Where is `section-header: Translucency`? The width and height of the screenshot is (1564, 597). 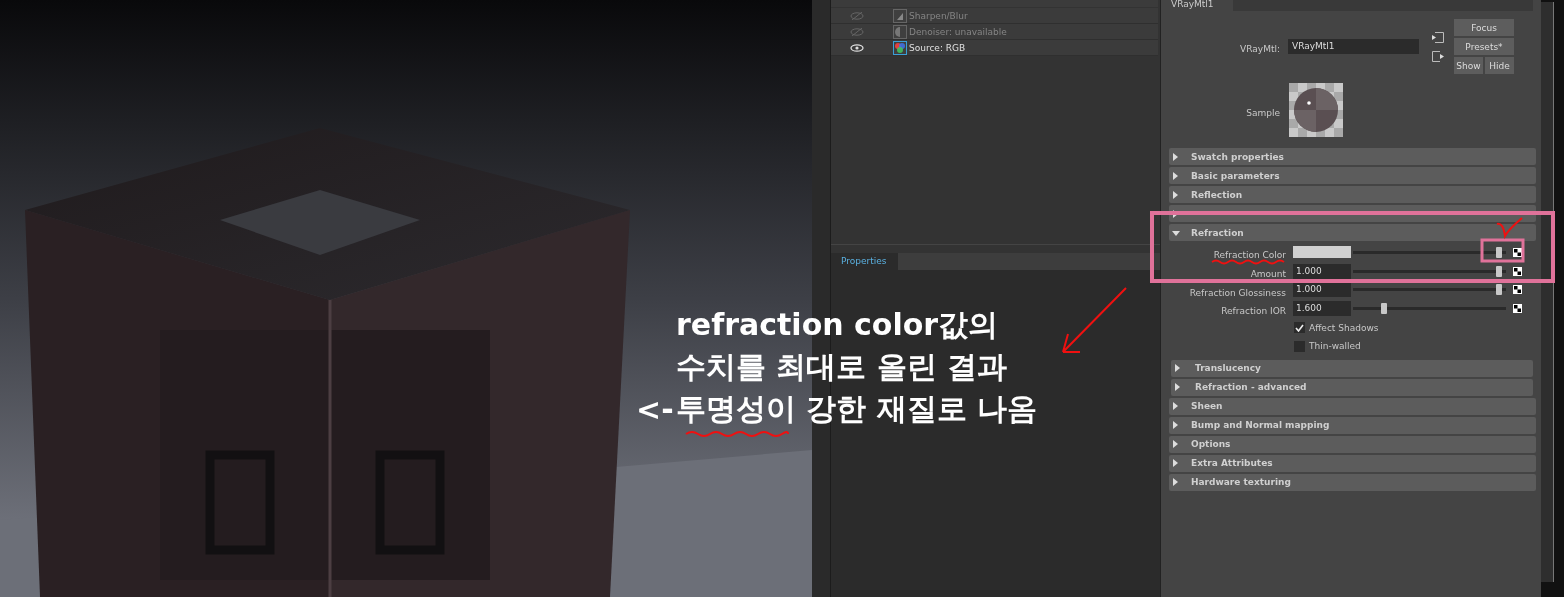
section-header: Translucency is located at coordinates (1352, 368).